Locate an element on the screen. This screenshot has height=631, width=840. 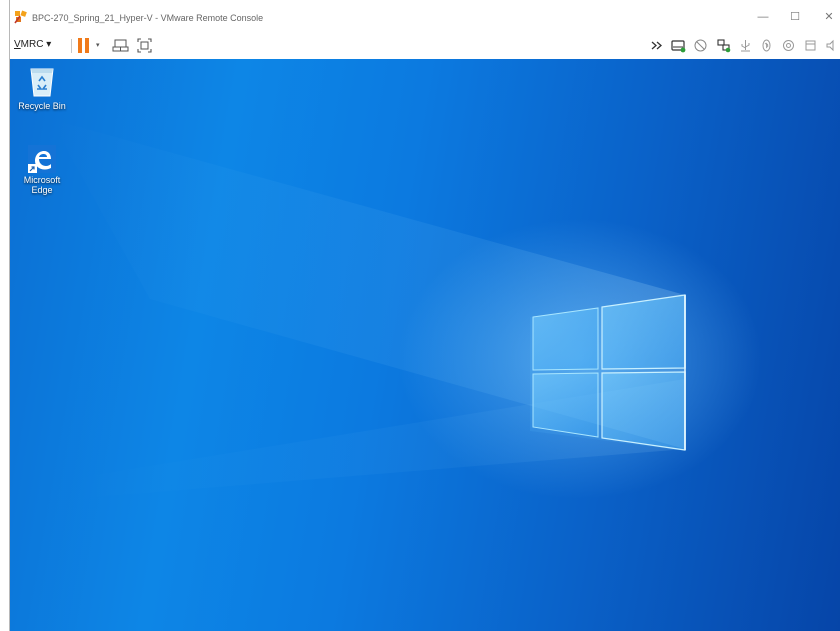
microsoft-edge-shortcut: Microsoft Edge is located at coordinates (42, 170).